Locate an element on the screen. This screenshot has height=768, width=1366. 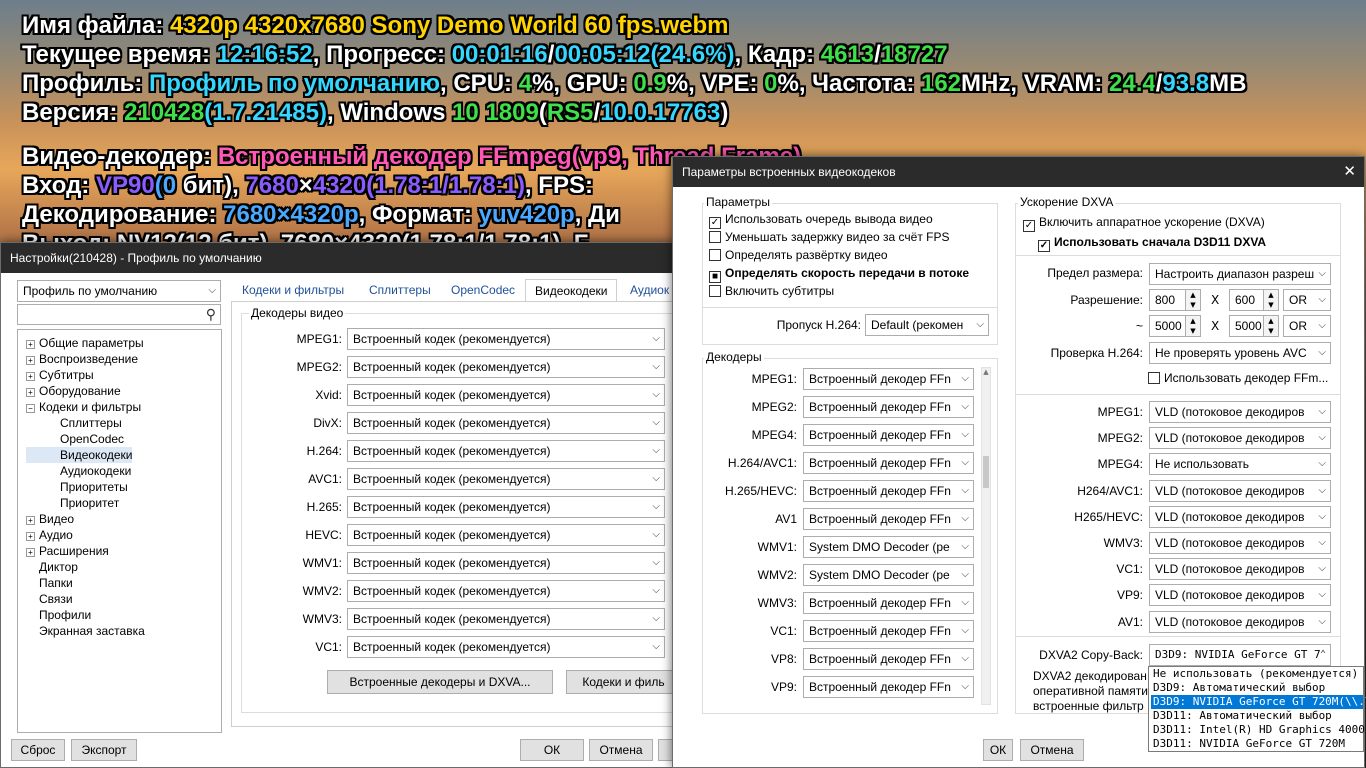
res-width2-input: 5000 is located at coordinates (1168, 326).